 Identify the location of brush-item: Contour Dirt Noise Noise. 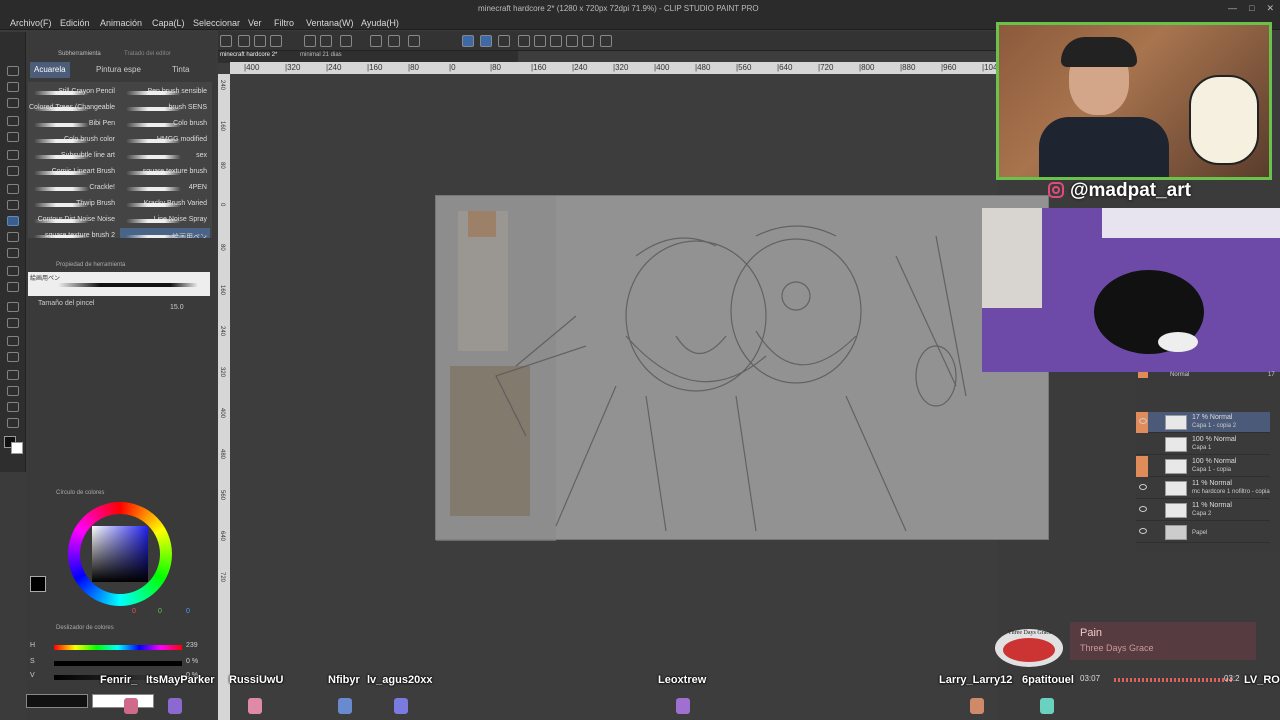
(73, 220).